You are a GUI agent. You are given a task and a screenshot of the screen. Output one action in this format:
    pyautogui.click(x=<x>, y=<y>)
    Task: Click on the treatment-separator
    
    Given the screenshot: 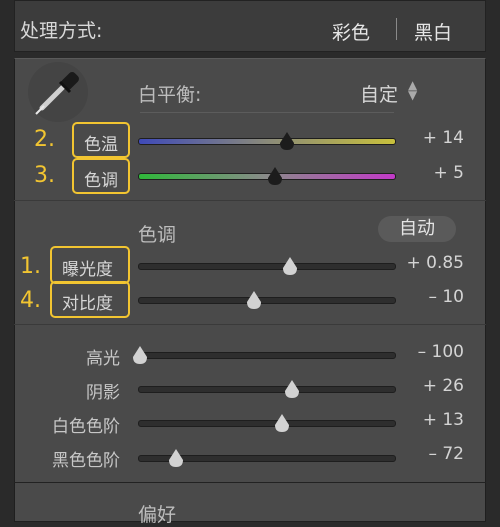 What is the action you would take?
    pyautogui.click(x=396, y=29)
    